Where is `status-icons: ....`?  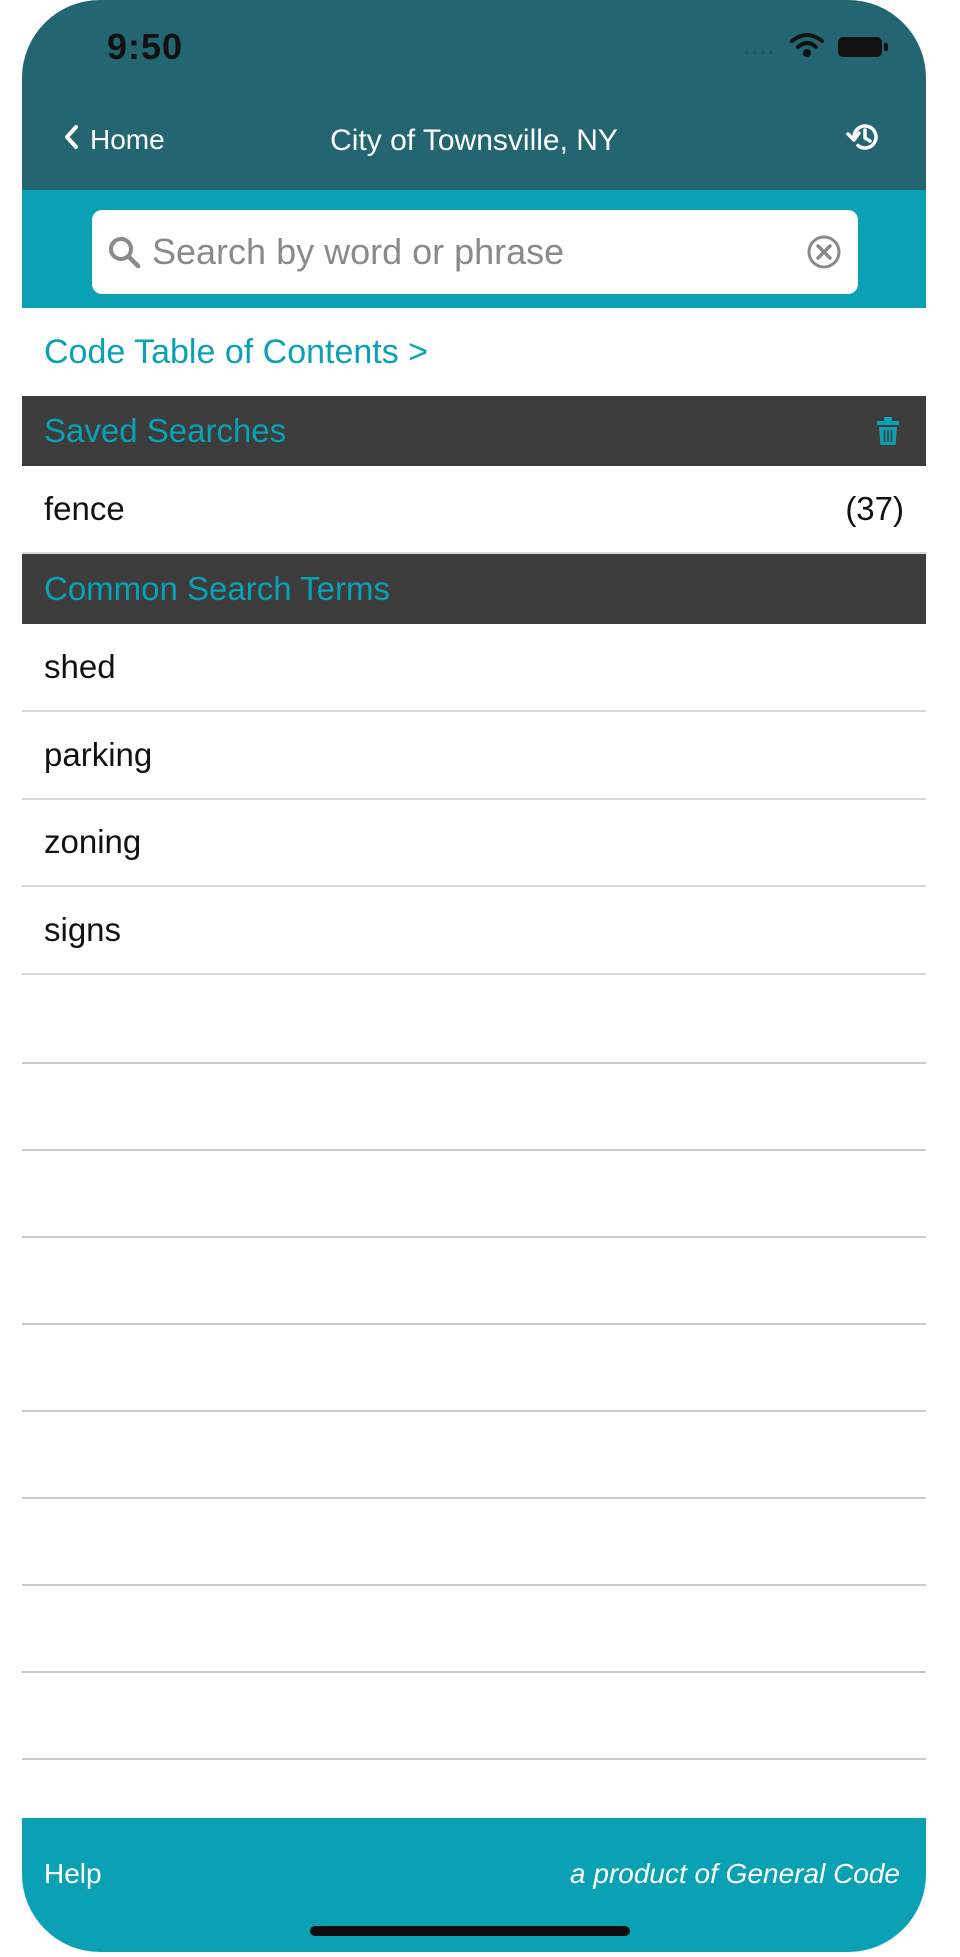
status-icons: .... is located at coordinates (815, 47).